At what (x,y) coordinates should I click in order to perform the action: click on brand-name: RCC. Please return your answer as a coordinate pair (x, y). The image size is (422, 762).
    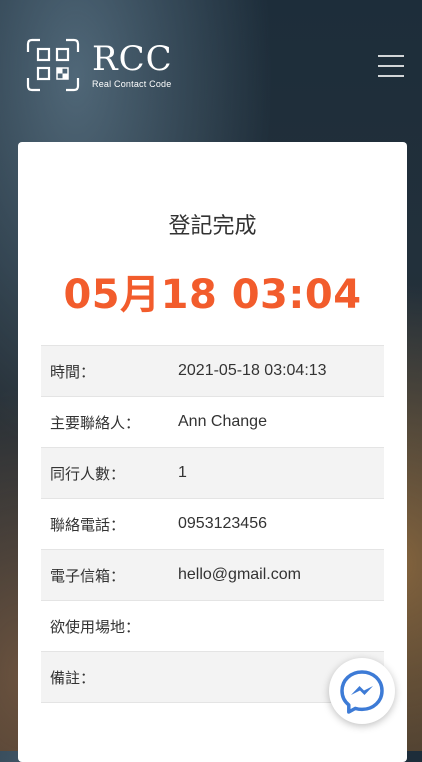
    Looking at the image, I should click on (132, 58).